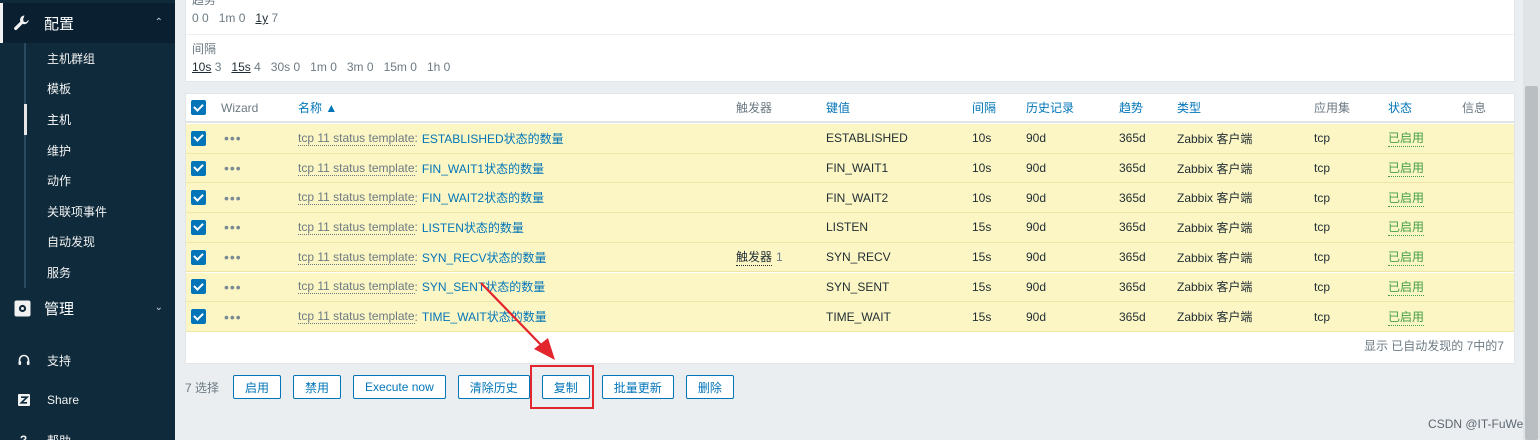 Image resolution: width=1540 pixels, height=440 pixels. What do you see at coordinates (709, 387) in the screenshot?
I see `delete-button: 删除` at bounding box center [709, 387].